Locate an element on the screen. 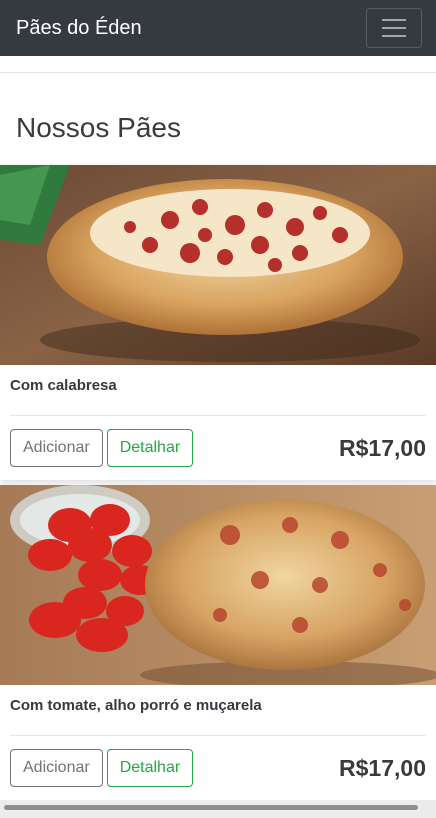  card-body: Com calabresa Adicionar Detalhar R$17,00 is located at coordinates (218, 422).